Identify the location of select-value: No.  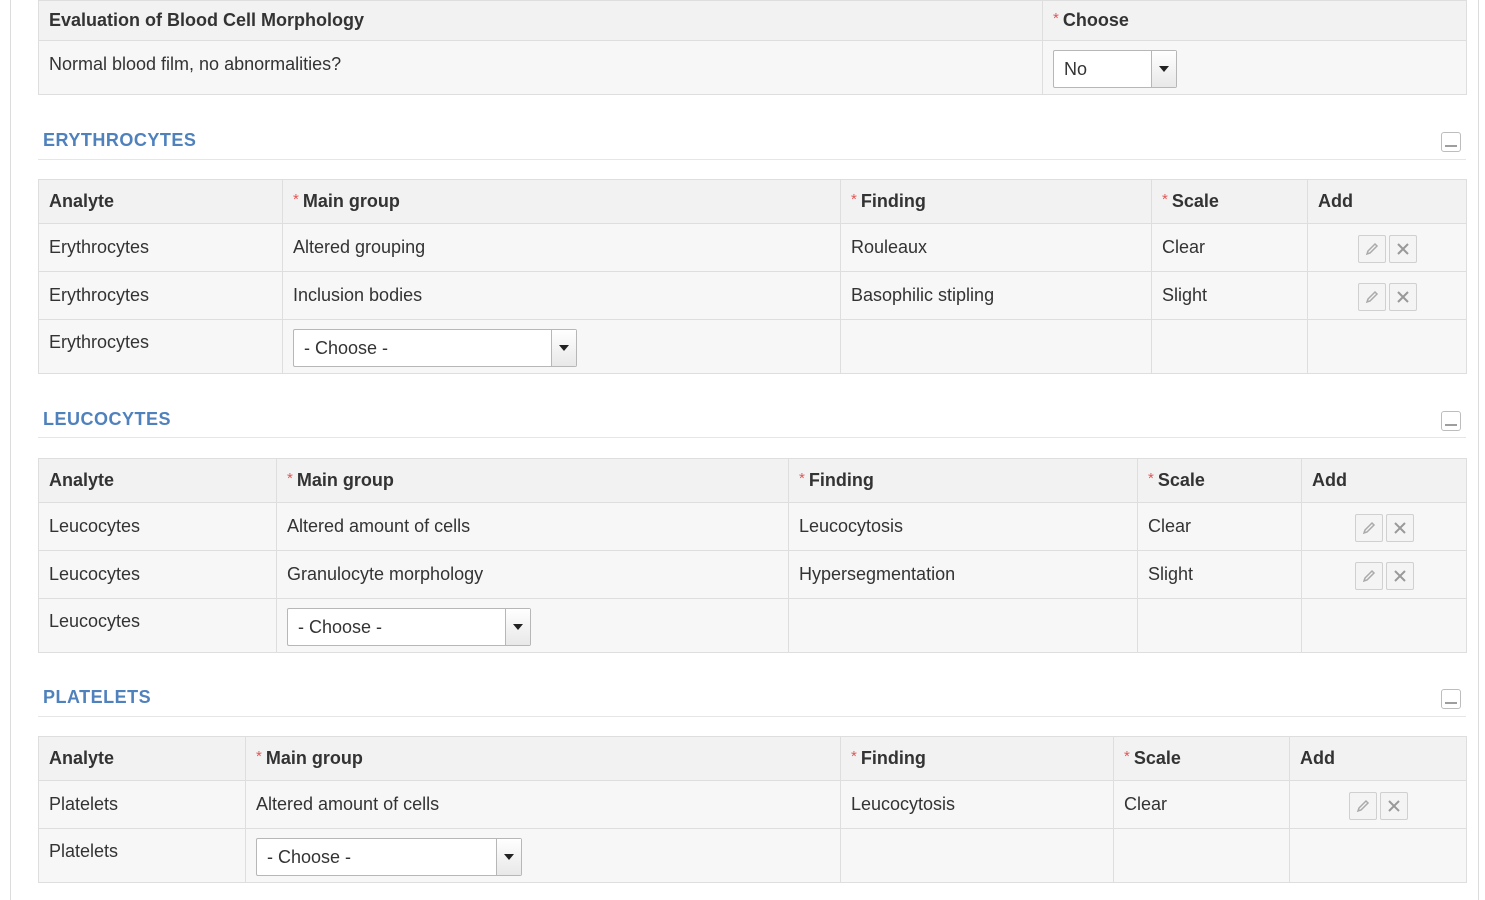
(1076, 69).